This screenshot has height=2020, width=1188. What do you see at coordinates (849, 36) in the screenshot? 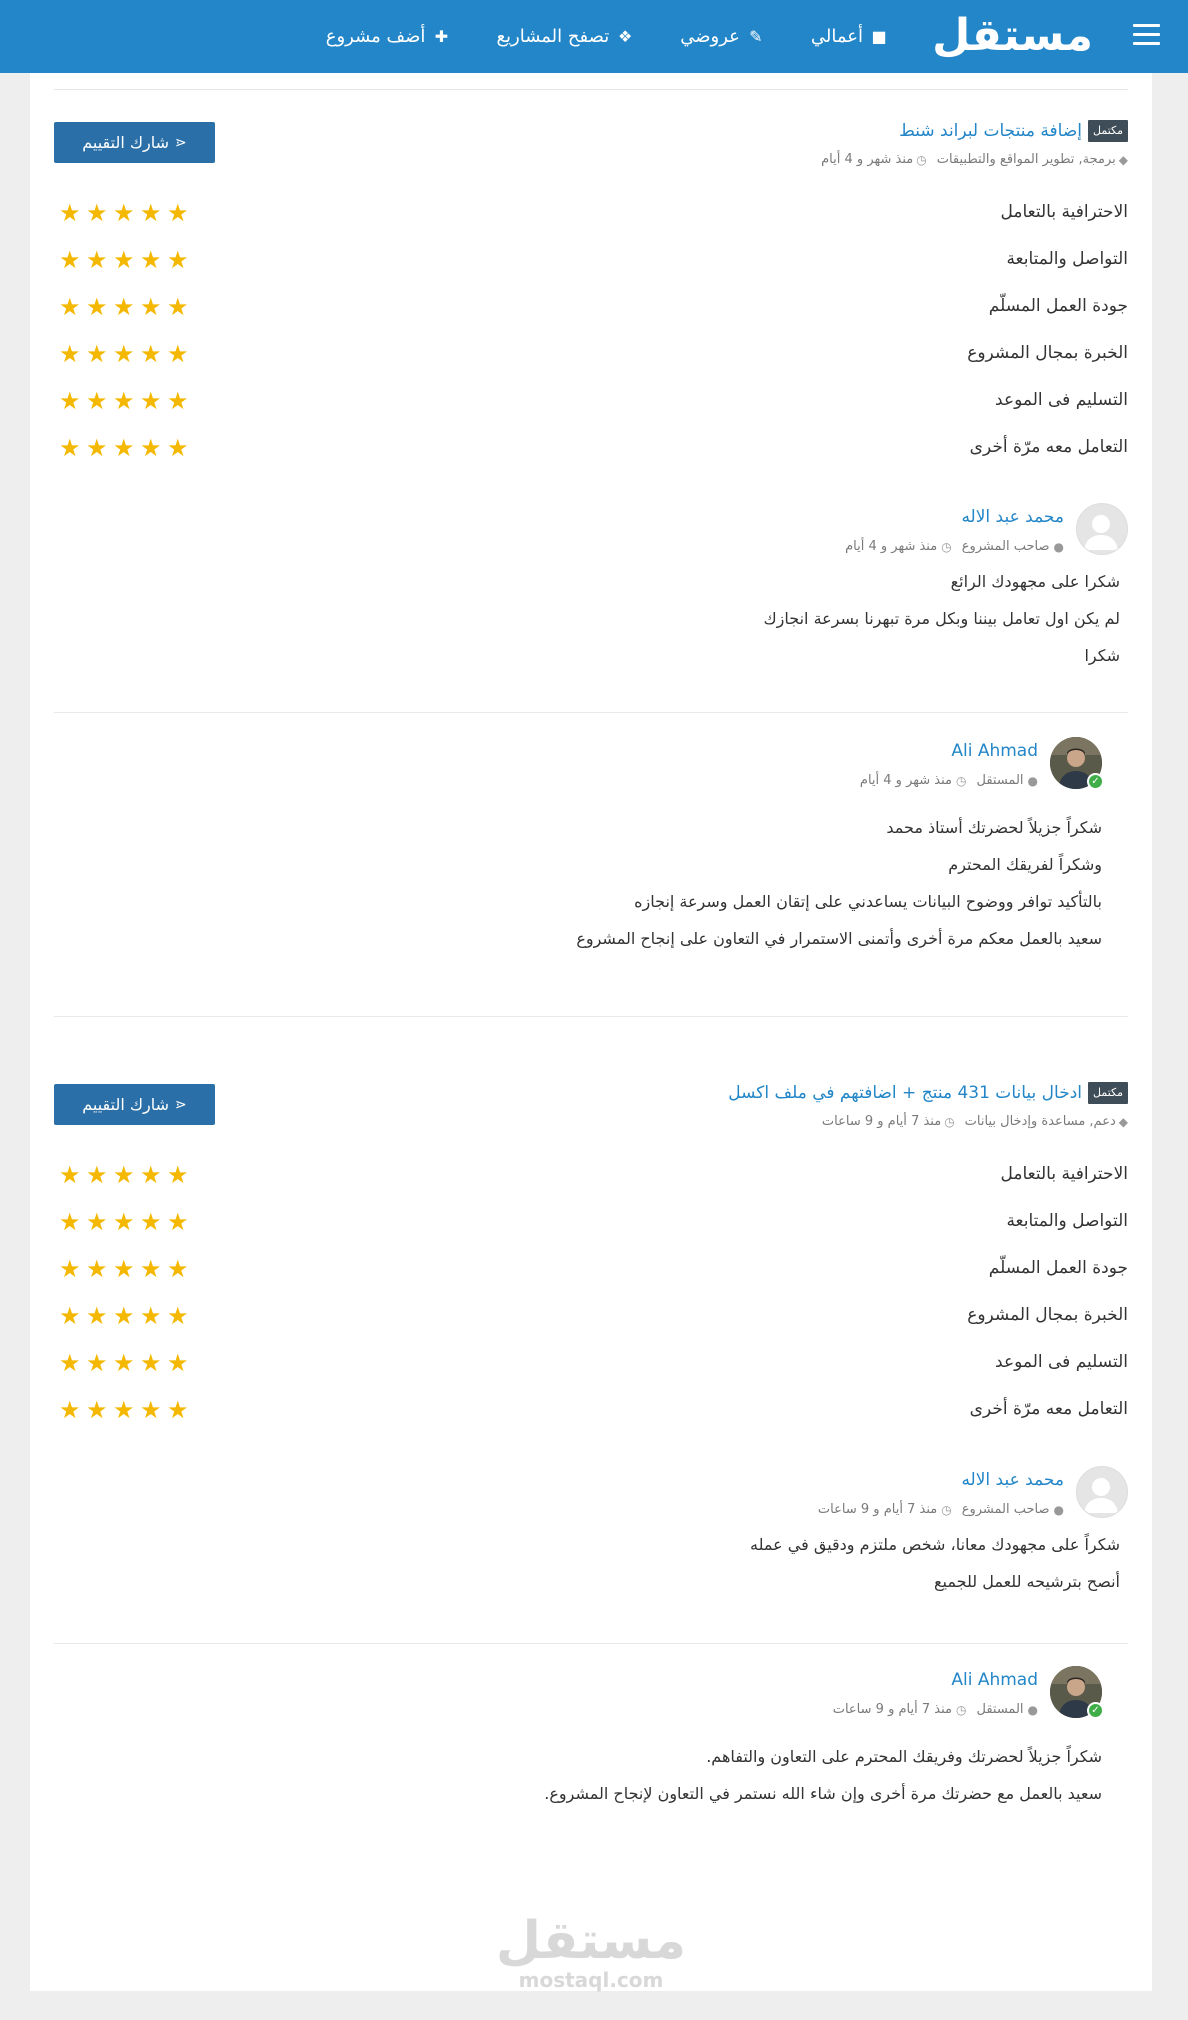
I see `nav-my-works: ■ أعمالي` at bounding box center [849, 36].